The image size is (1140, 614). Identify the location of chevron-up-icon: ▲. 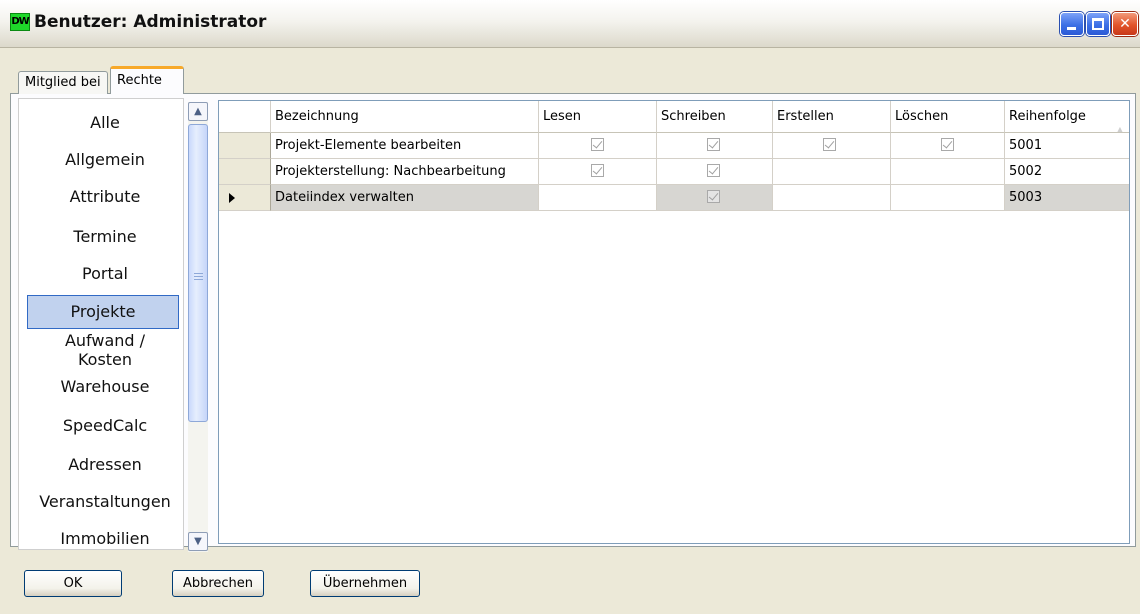
(198, 111).